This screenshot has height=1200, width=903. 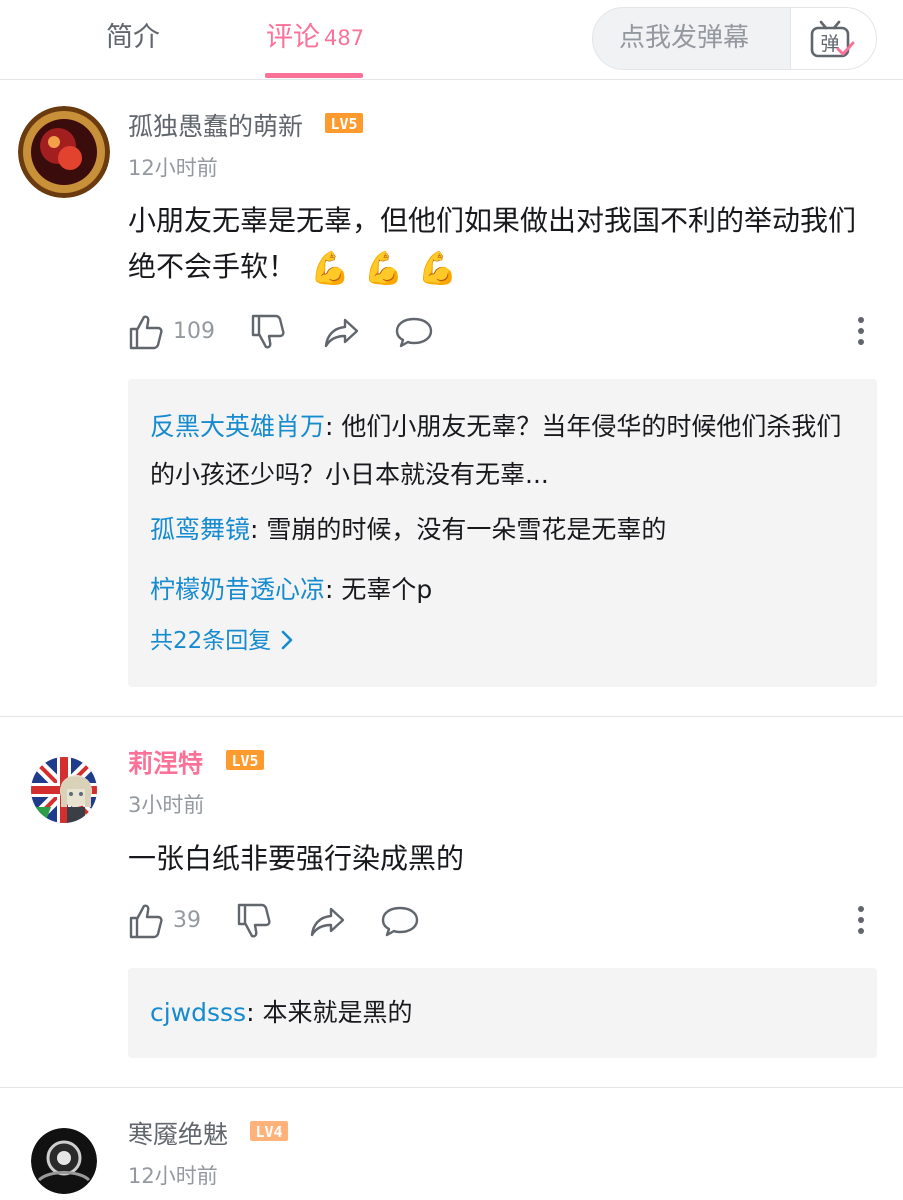 I want to click on reply-preview-box: cjwdsss: 本来就是黑的, so click(x=502, y=1013).